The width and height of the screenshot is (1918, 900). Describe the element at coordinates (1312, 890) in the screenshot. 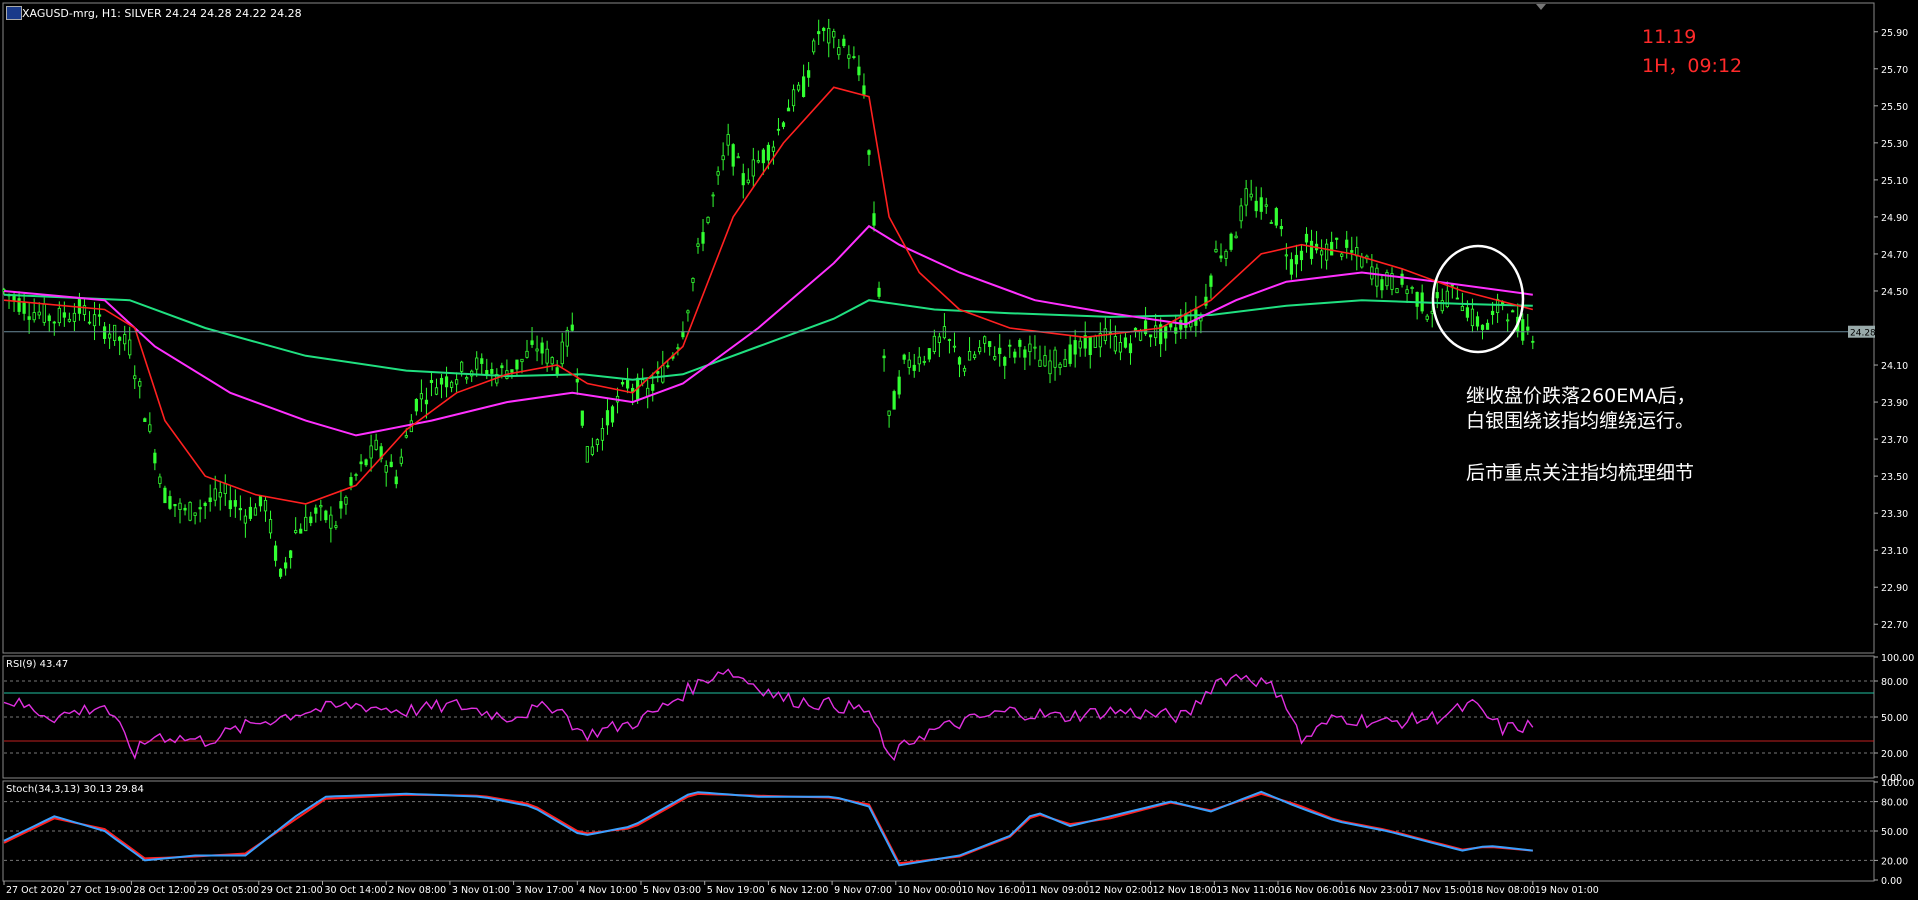

I see `time-tick-label: 16 Nov 06:00` at that location.